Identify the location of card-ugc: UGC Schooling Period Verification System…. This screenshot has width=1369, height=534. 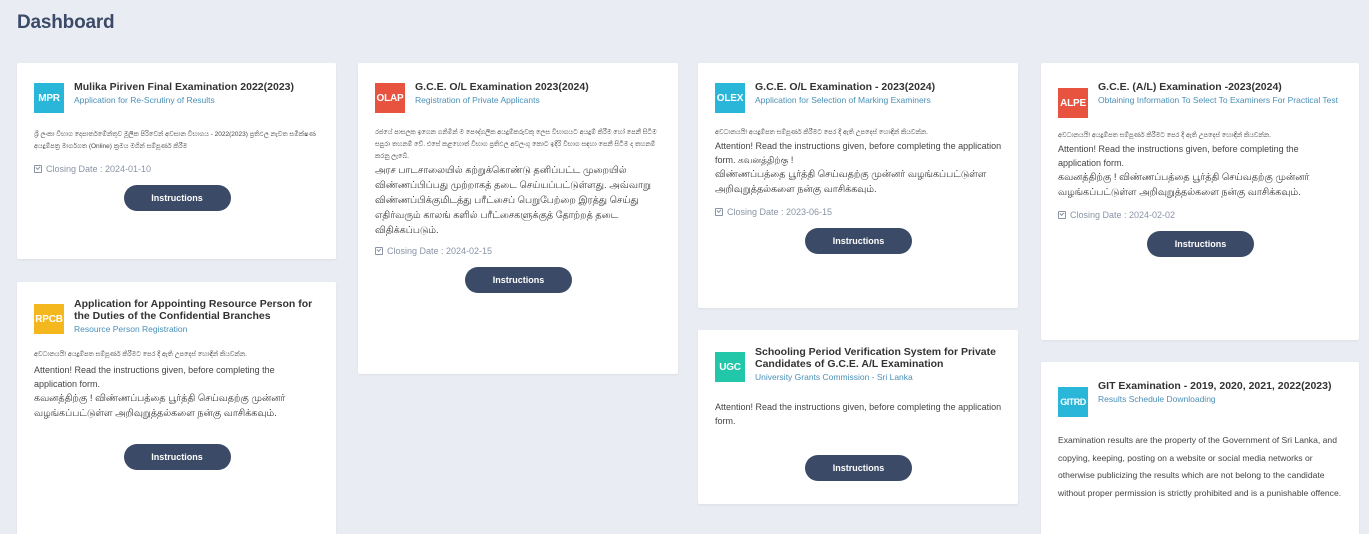
(858, 417).